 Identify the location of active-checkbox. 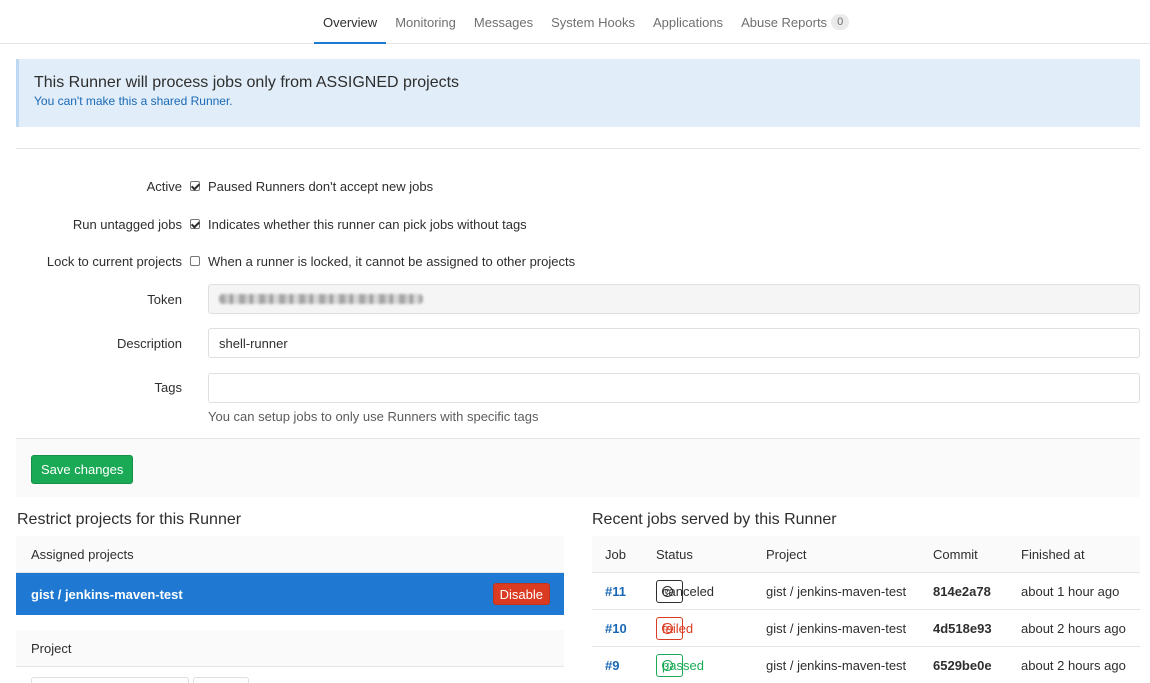
(195, 186).